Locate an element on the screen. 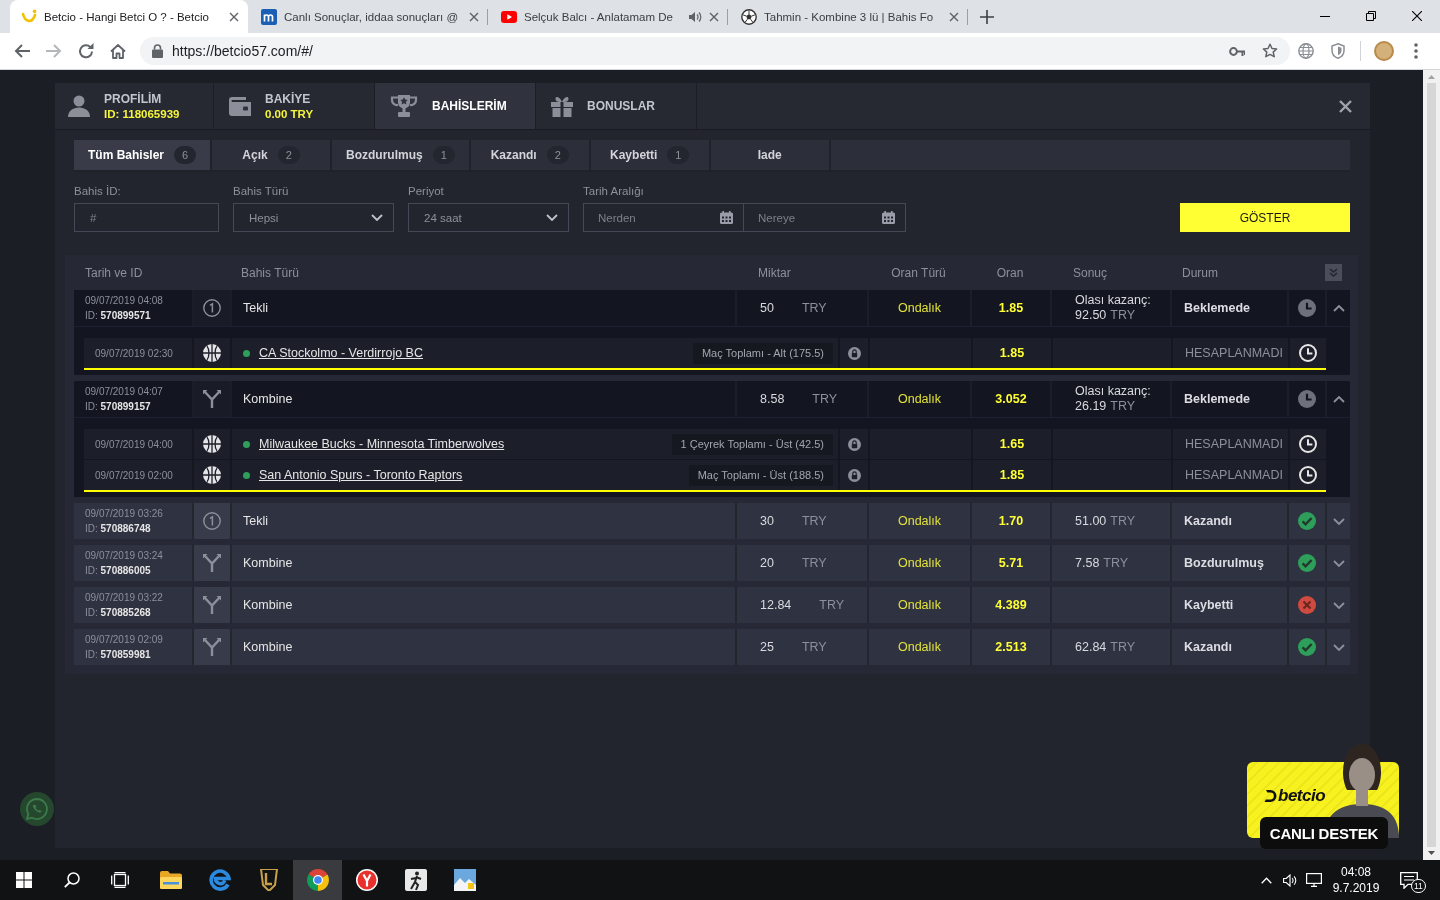 The image size is (1440, 900). menu-icon is located at coordinates (1416, 51).